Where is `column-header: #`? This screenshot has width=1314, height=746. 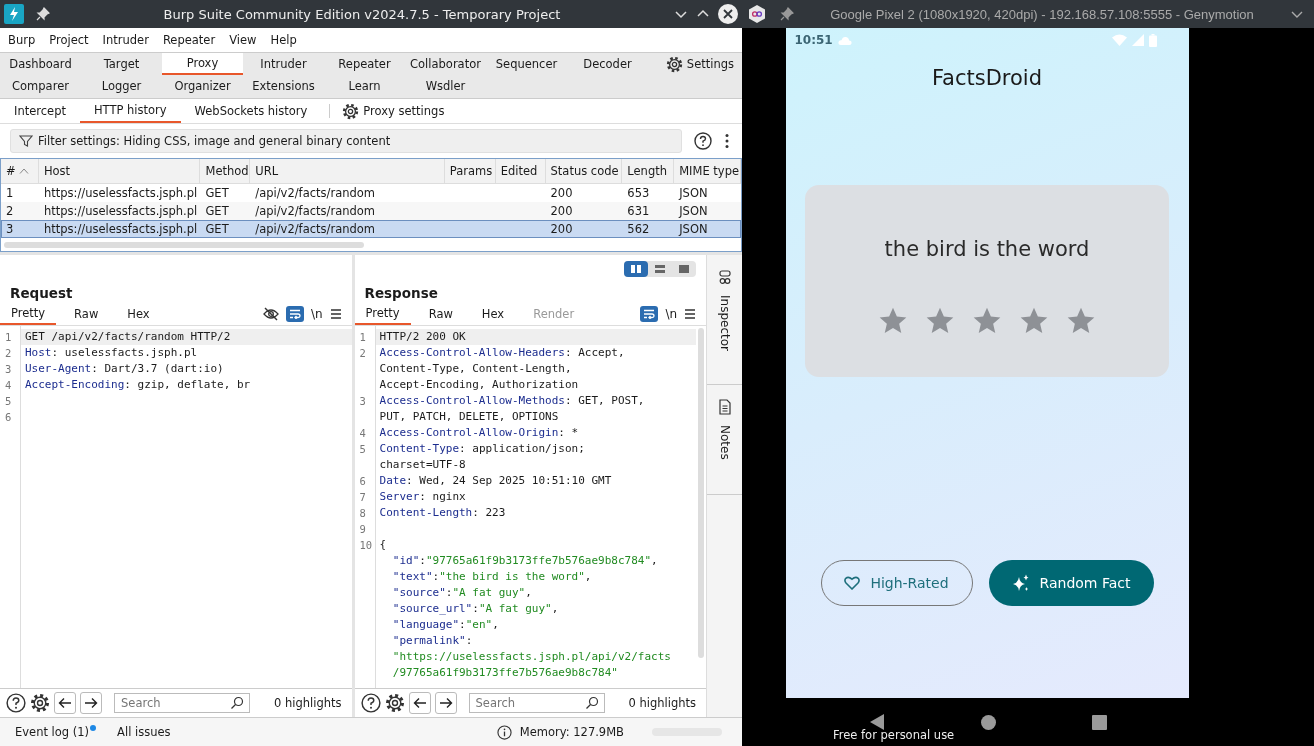 column-header: # is located at coordinates (20, 171).